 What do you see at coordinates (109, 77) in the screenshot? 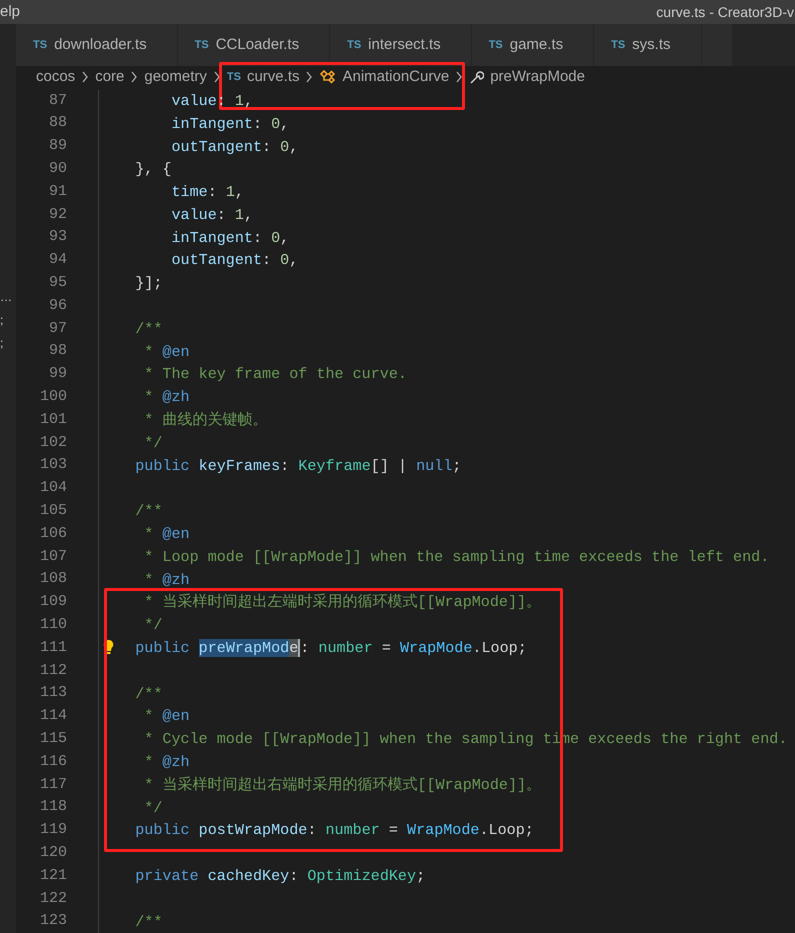
I see `breadcrumb-item: core` at bounding box center [109, 77].